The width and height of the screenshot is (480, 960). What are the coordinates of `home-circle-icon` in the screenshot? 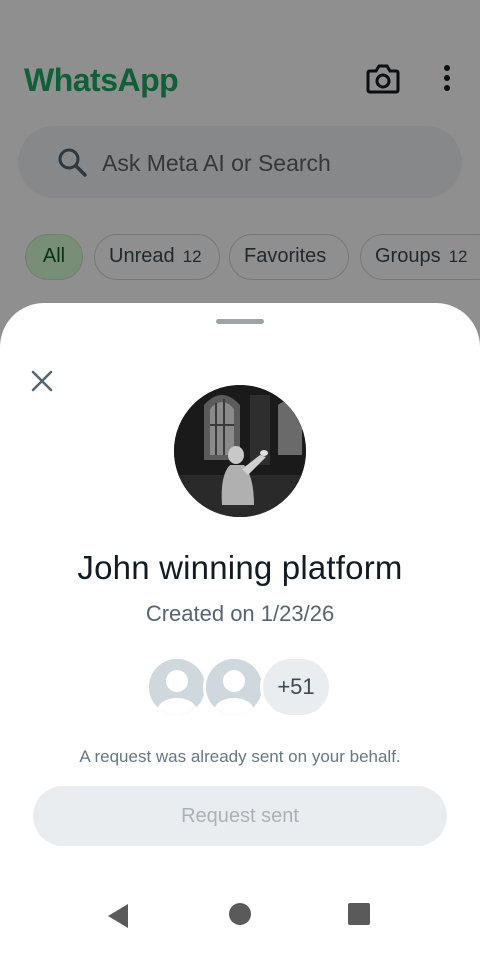 It's located at (240, 914).